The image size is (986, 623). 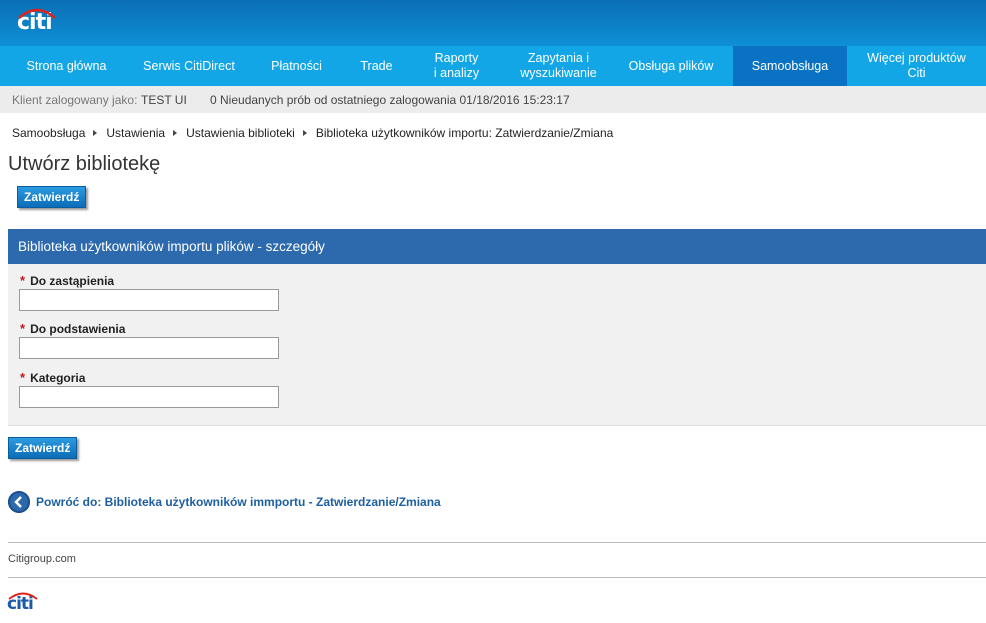 I want to click on nav-label: Samoobsługa, so click(x=790, y=65).